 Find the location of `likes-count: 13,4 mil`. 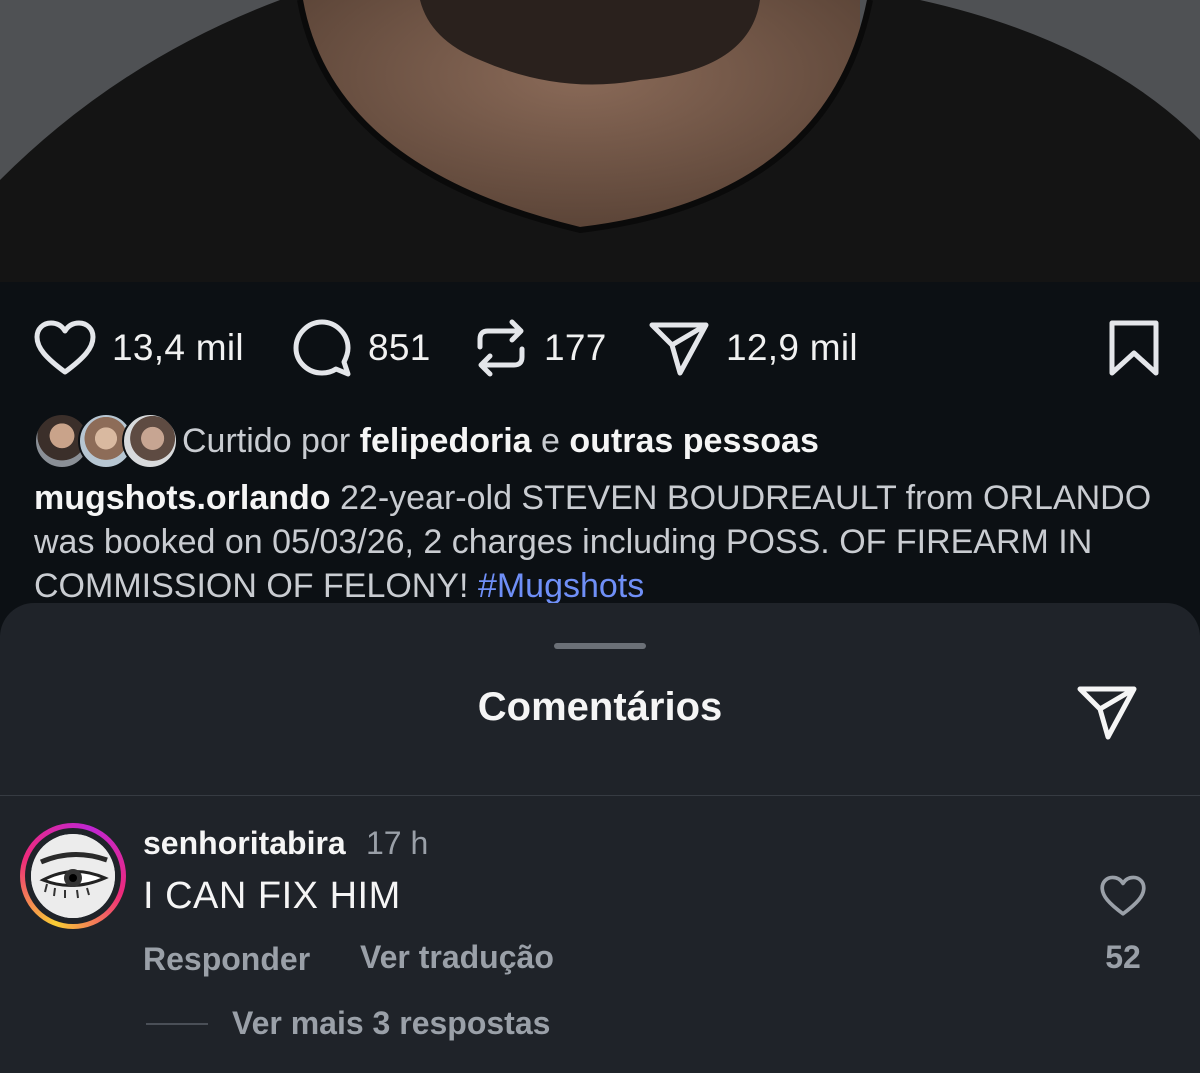

likes-count: 13,4 mil is located at coordinates (178, 348).